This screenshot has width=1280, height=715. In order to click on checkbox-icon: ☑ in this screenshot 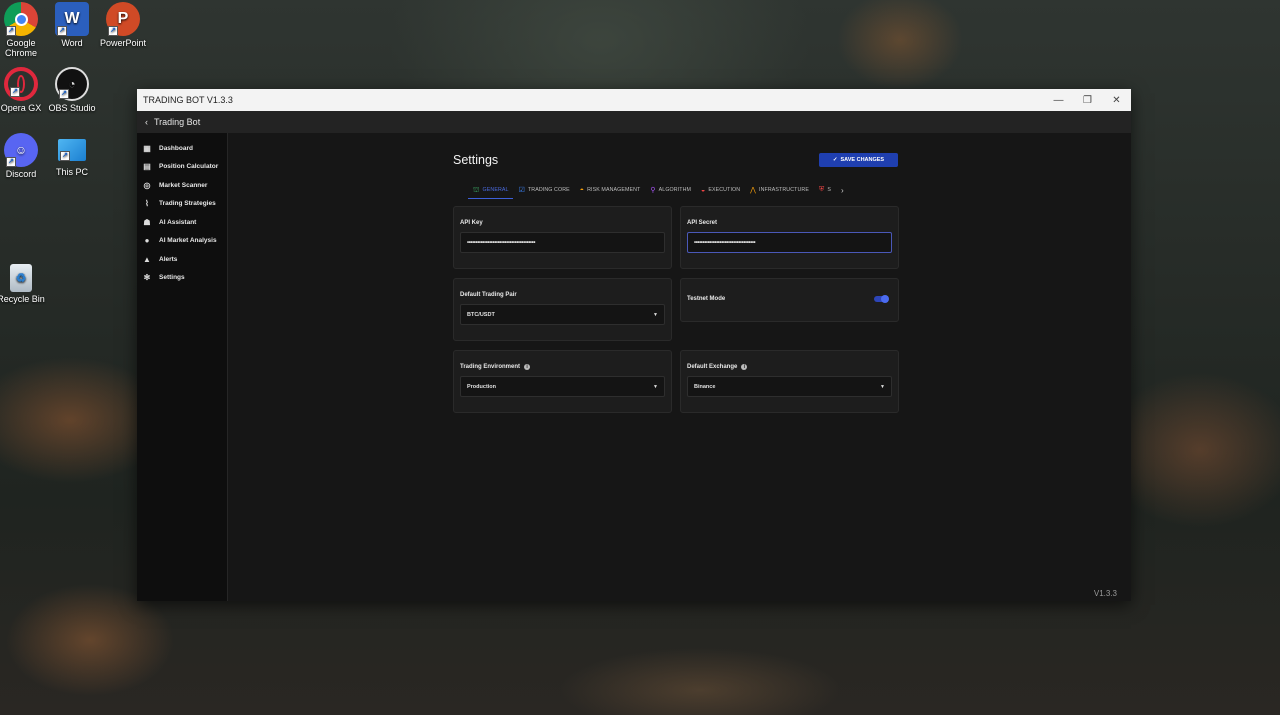, I will do `click(521, 190)`.